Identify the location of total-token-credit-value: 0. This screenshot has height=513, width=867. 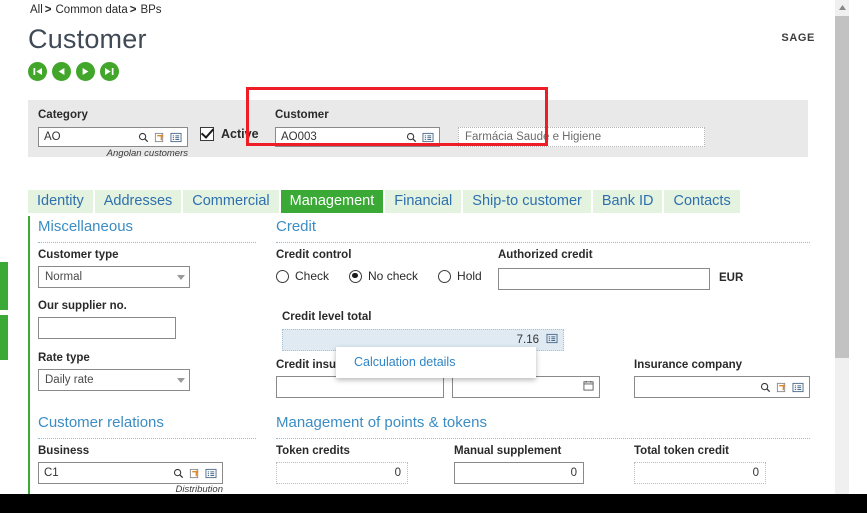
(755, 473).